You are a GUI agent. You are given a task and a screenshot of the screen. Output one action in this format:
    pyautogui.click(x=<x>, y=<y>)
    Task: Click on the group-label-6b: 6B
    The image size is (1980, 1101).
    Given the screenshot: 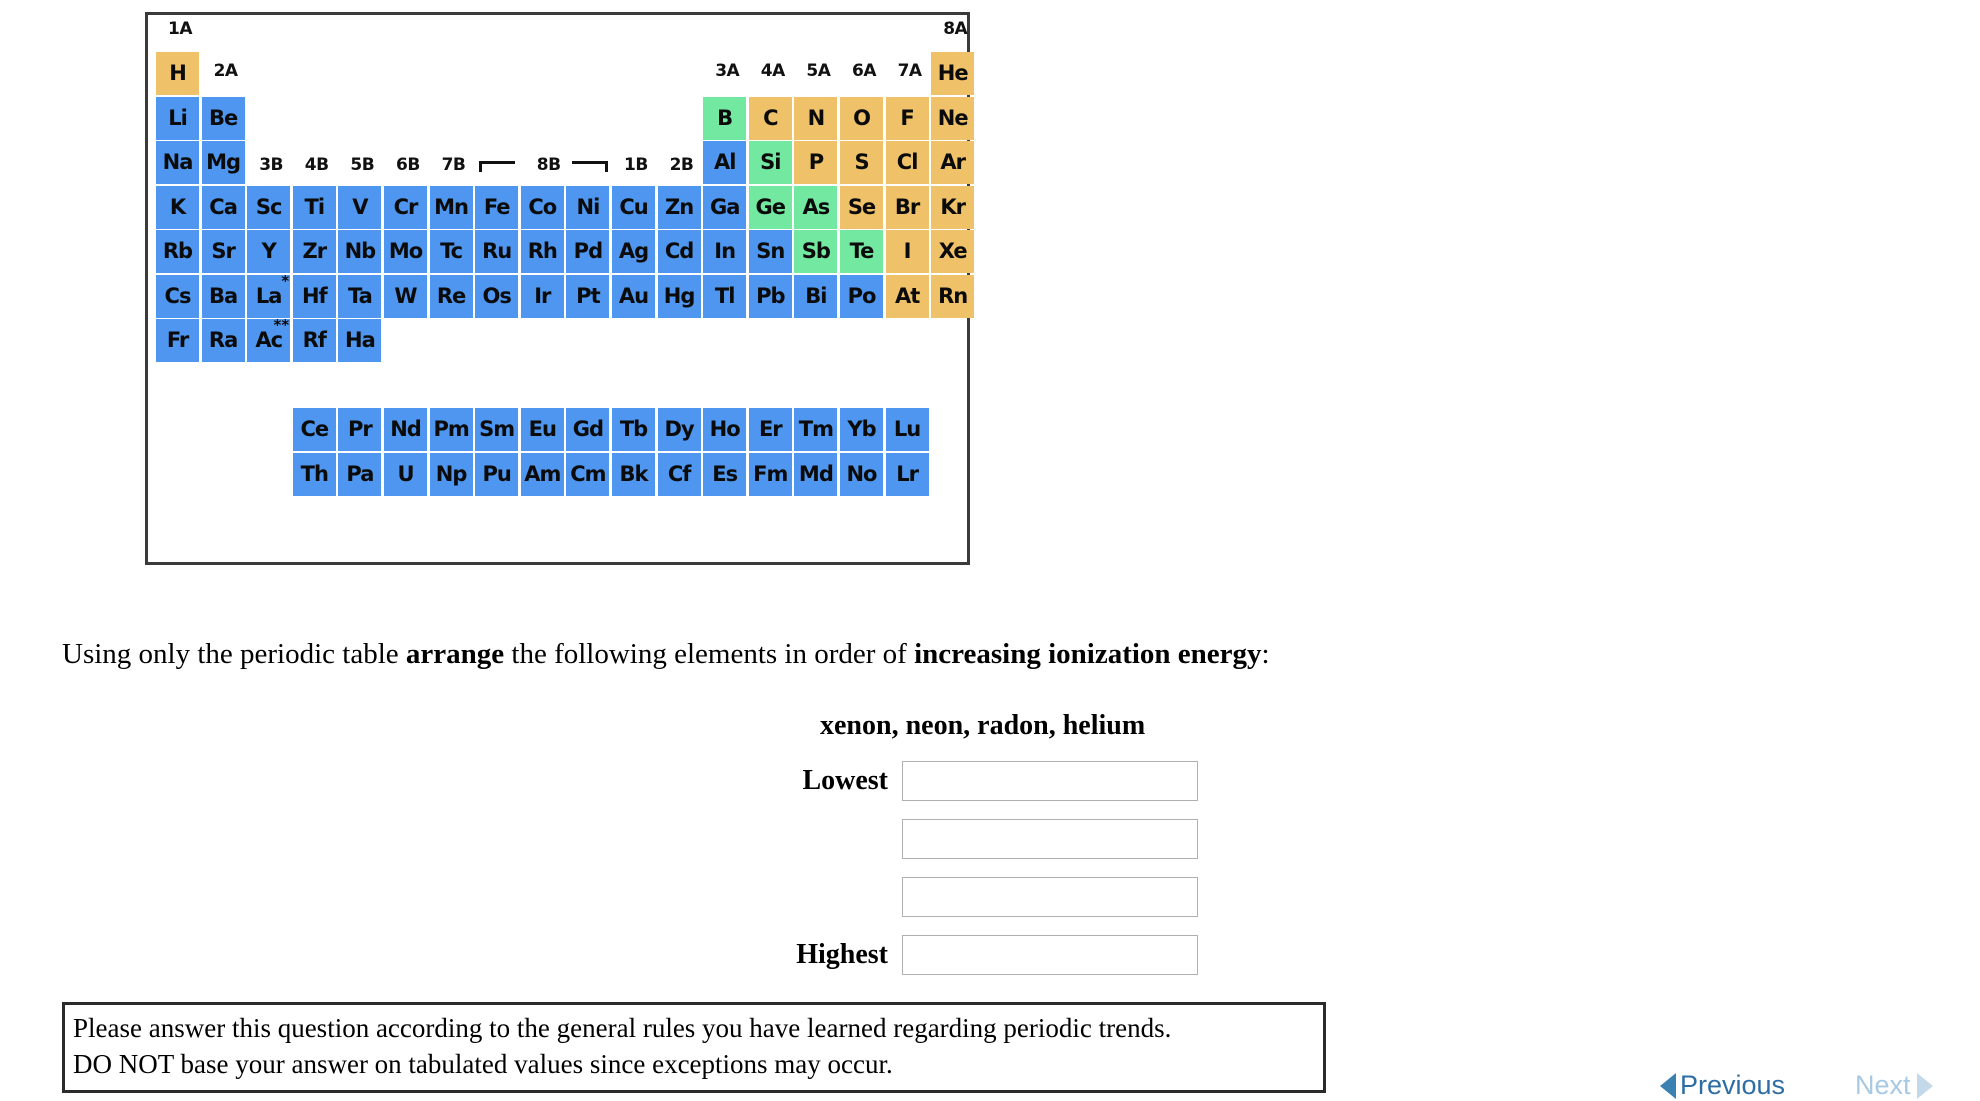 What is the action you would take?
    pyautogui.click(x=408, y=165)
    